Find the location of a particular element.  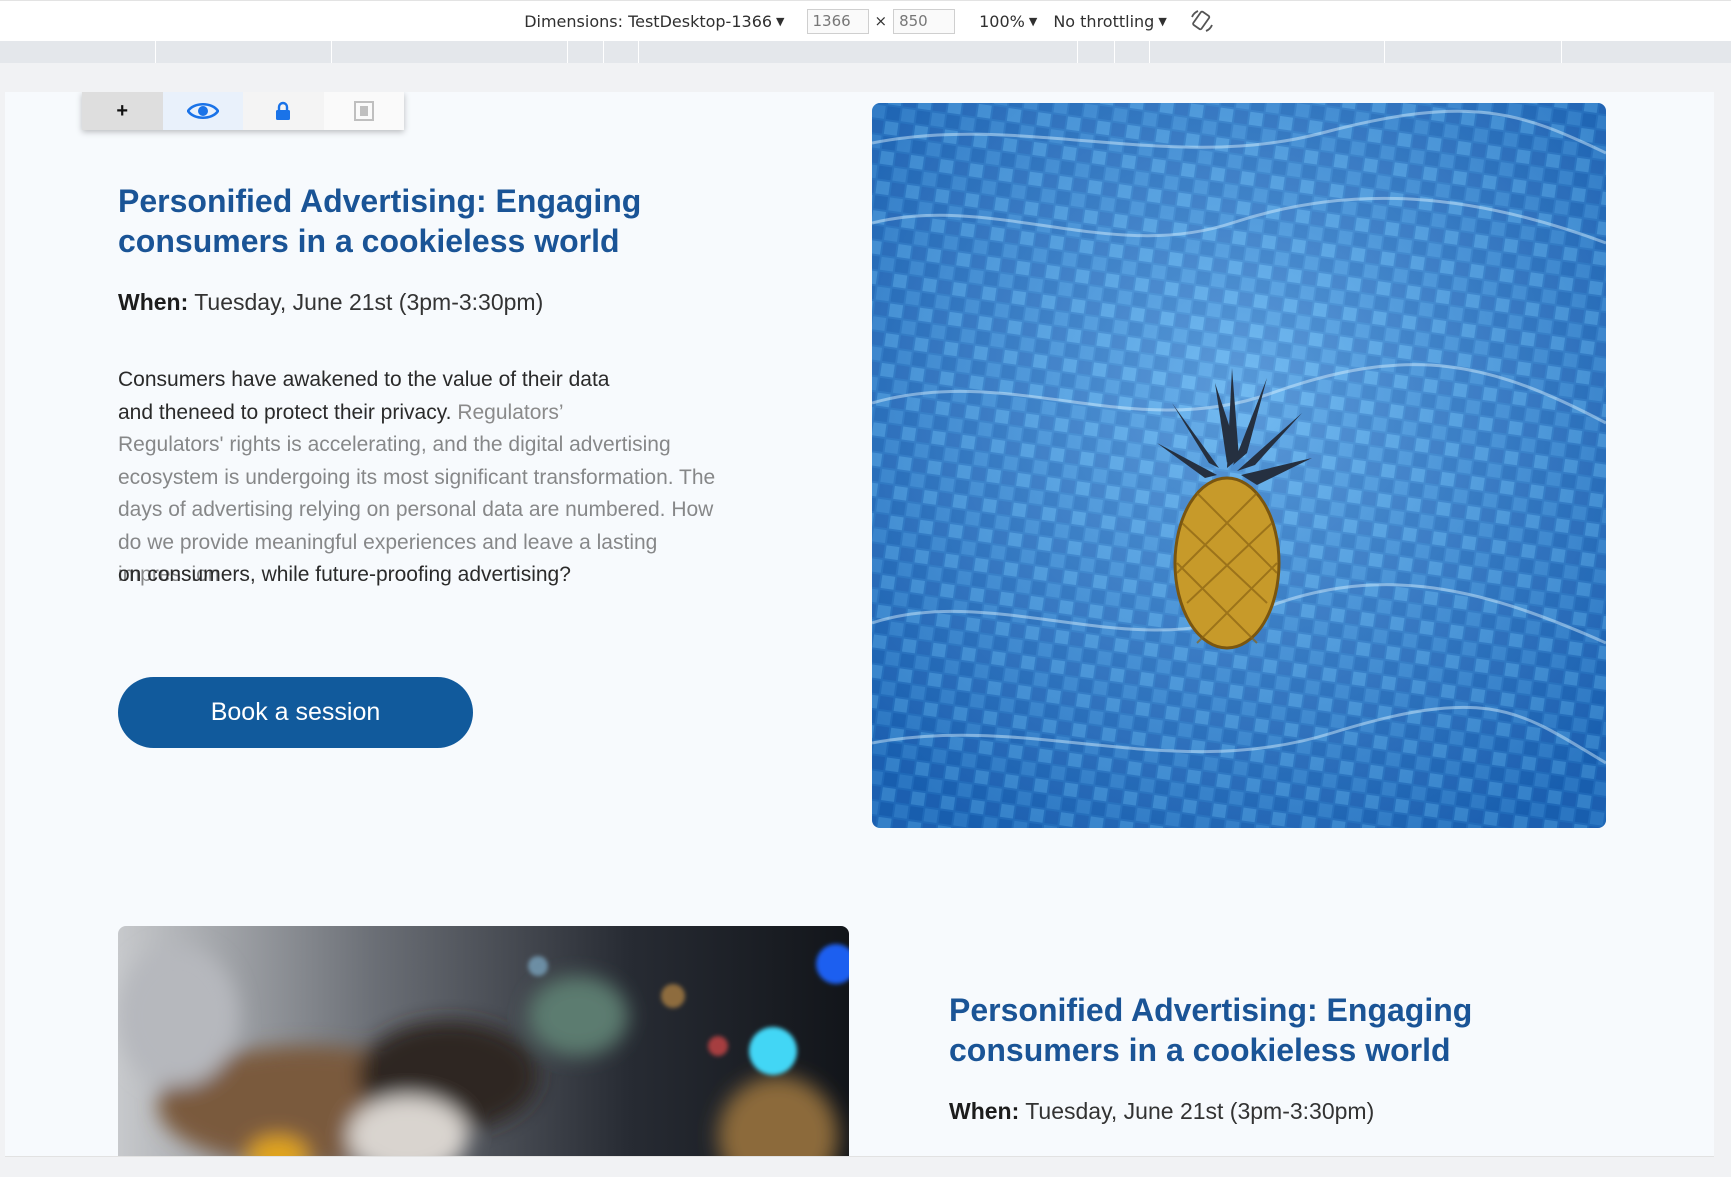

frame-icon is located at coordinates (363, 111).